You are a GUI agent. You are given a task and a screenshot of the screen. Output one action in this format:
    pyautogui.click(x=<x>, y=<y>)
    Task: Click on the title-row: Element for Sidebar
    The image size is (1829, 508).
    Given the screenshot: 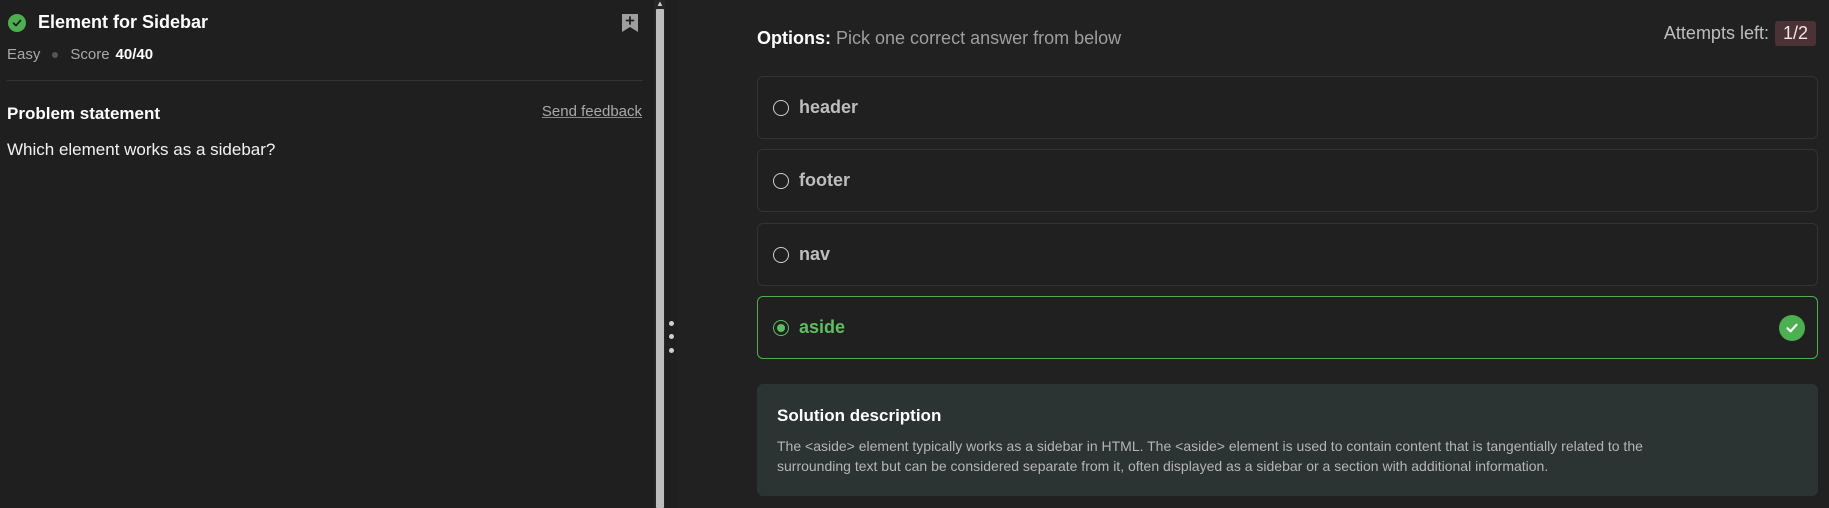 What is the action you would take?
    pyautogui.click(x=108, y=22)
    